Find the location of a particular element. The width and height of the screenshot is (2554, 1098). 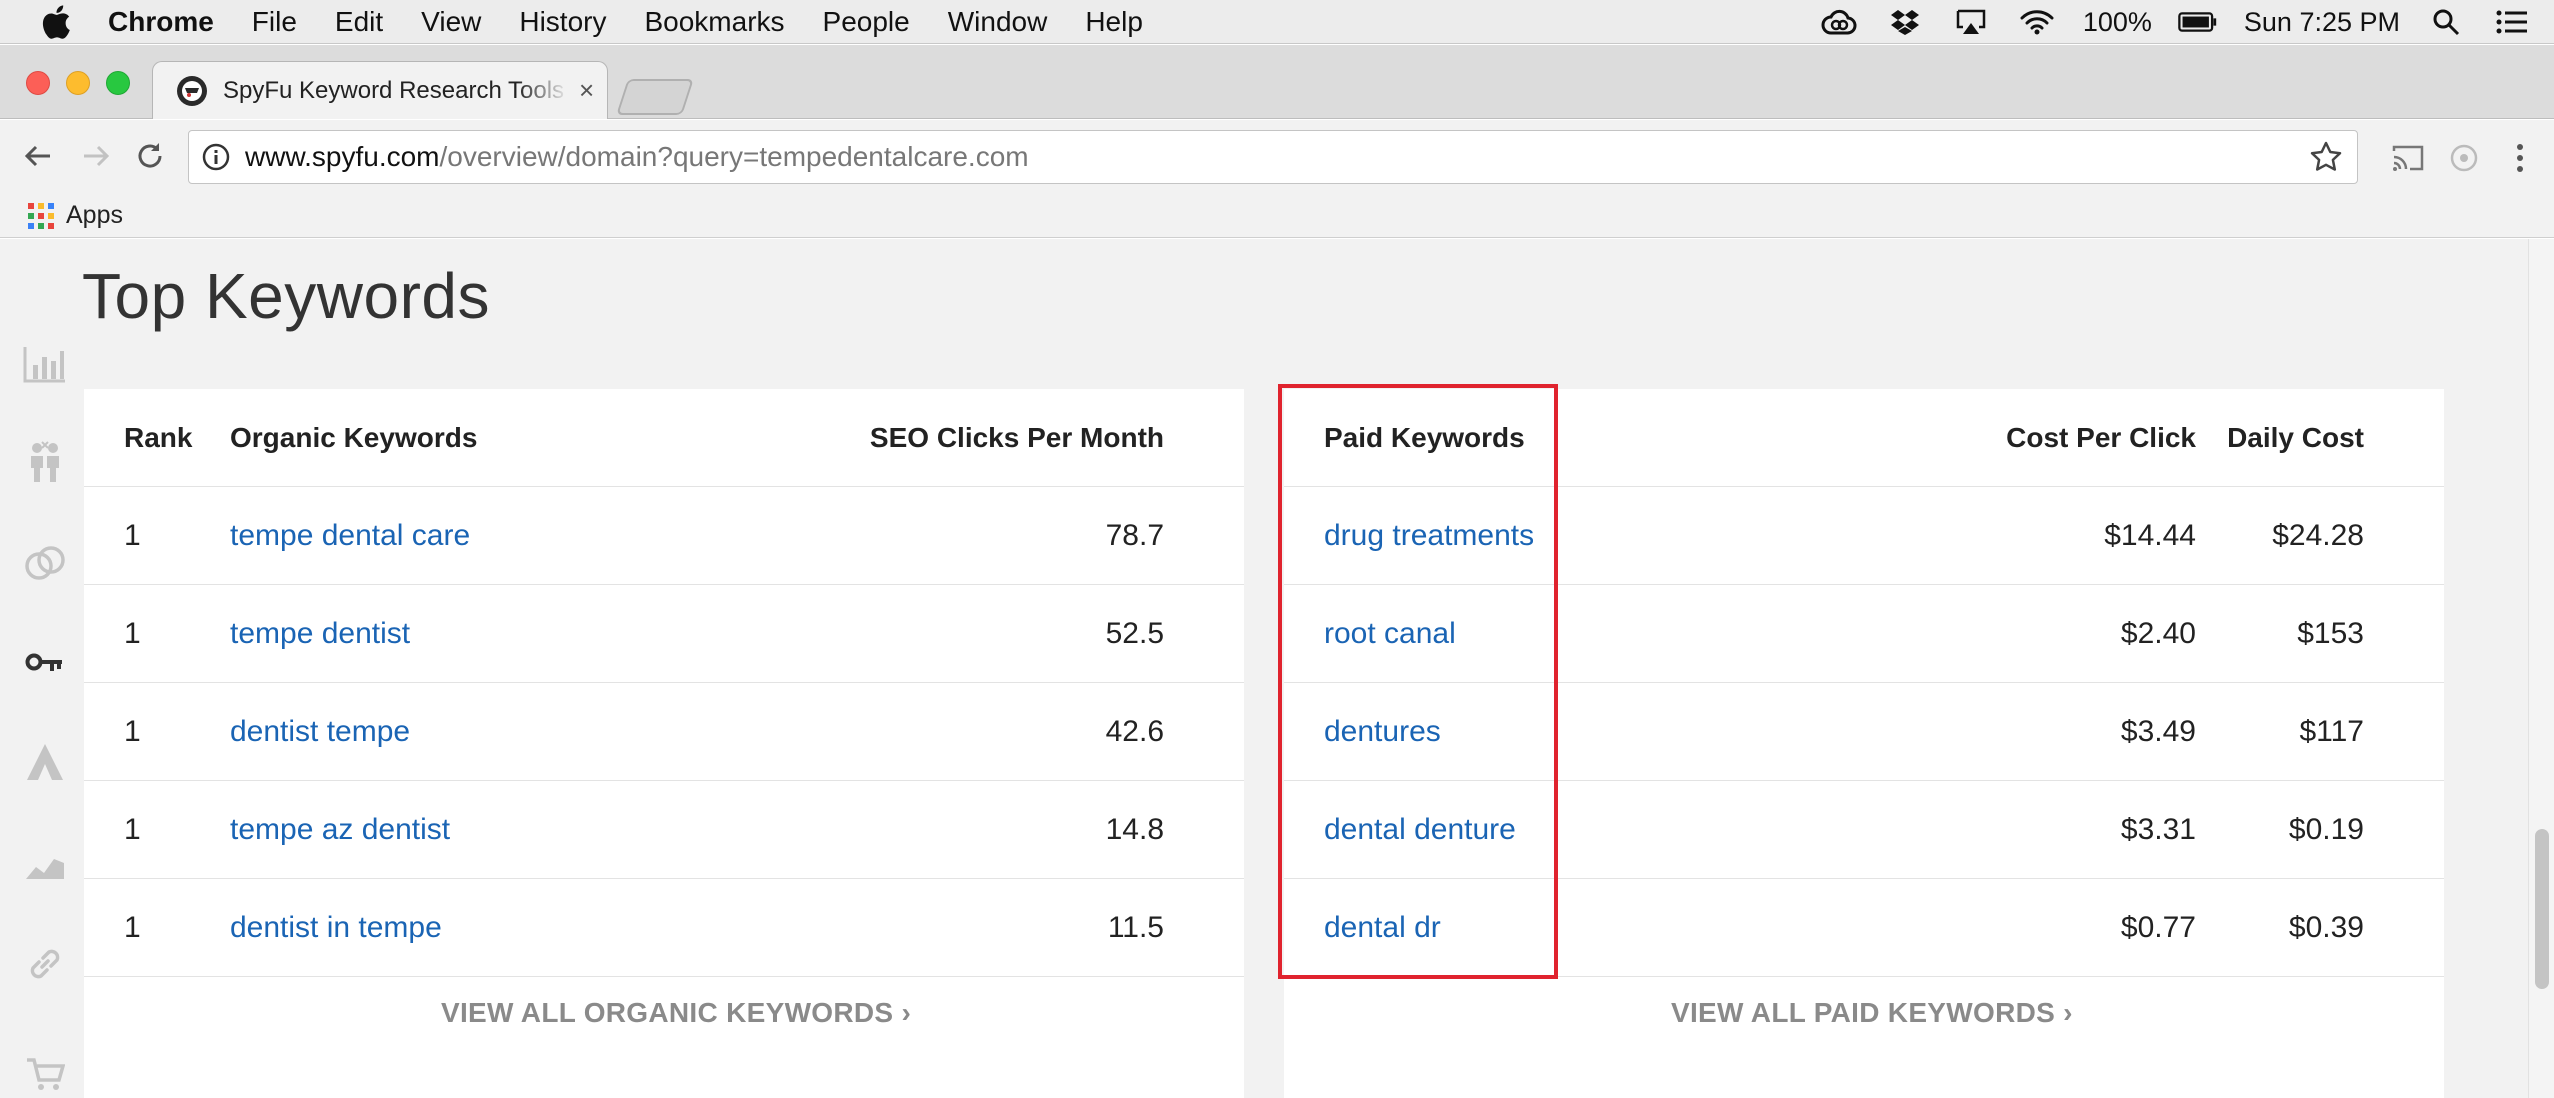

organic-keyword-link: tempe dental care is located at coordinates (350, 536).